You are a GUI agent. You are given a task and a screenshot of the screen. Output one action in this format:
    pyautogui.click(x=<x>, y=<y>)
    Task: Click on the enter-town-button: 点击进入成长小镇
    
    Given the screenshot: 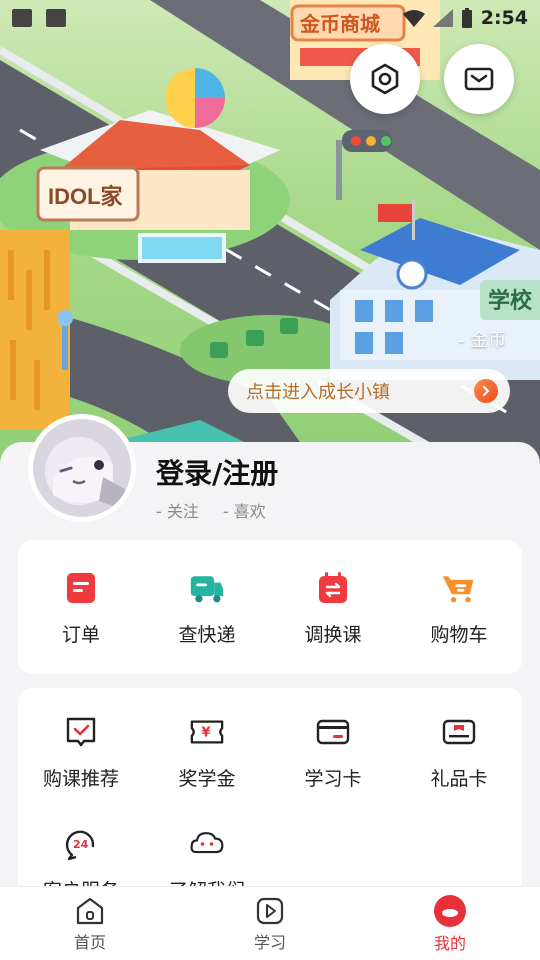 What is the action you would take?
    pyautogui.click(x=369, y=391)
    